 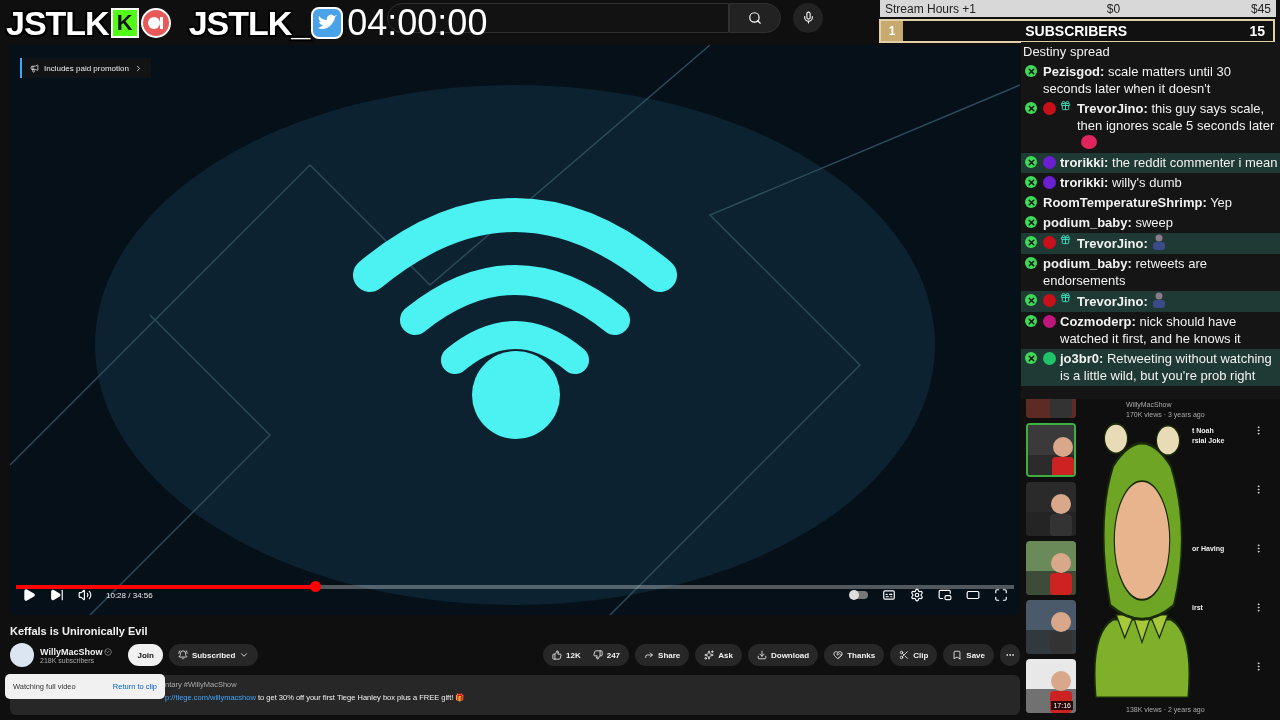 I want to click on logo-text: JSTLK_, so click(x=249, y=23).